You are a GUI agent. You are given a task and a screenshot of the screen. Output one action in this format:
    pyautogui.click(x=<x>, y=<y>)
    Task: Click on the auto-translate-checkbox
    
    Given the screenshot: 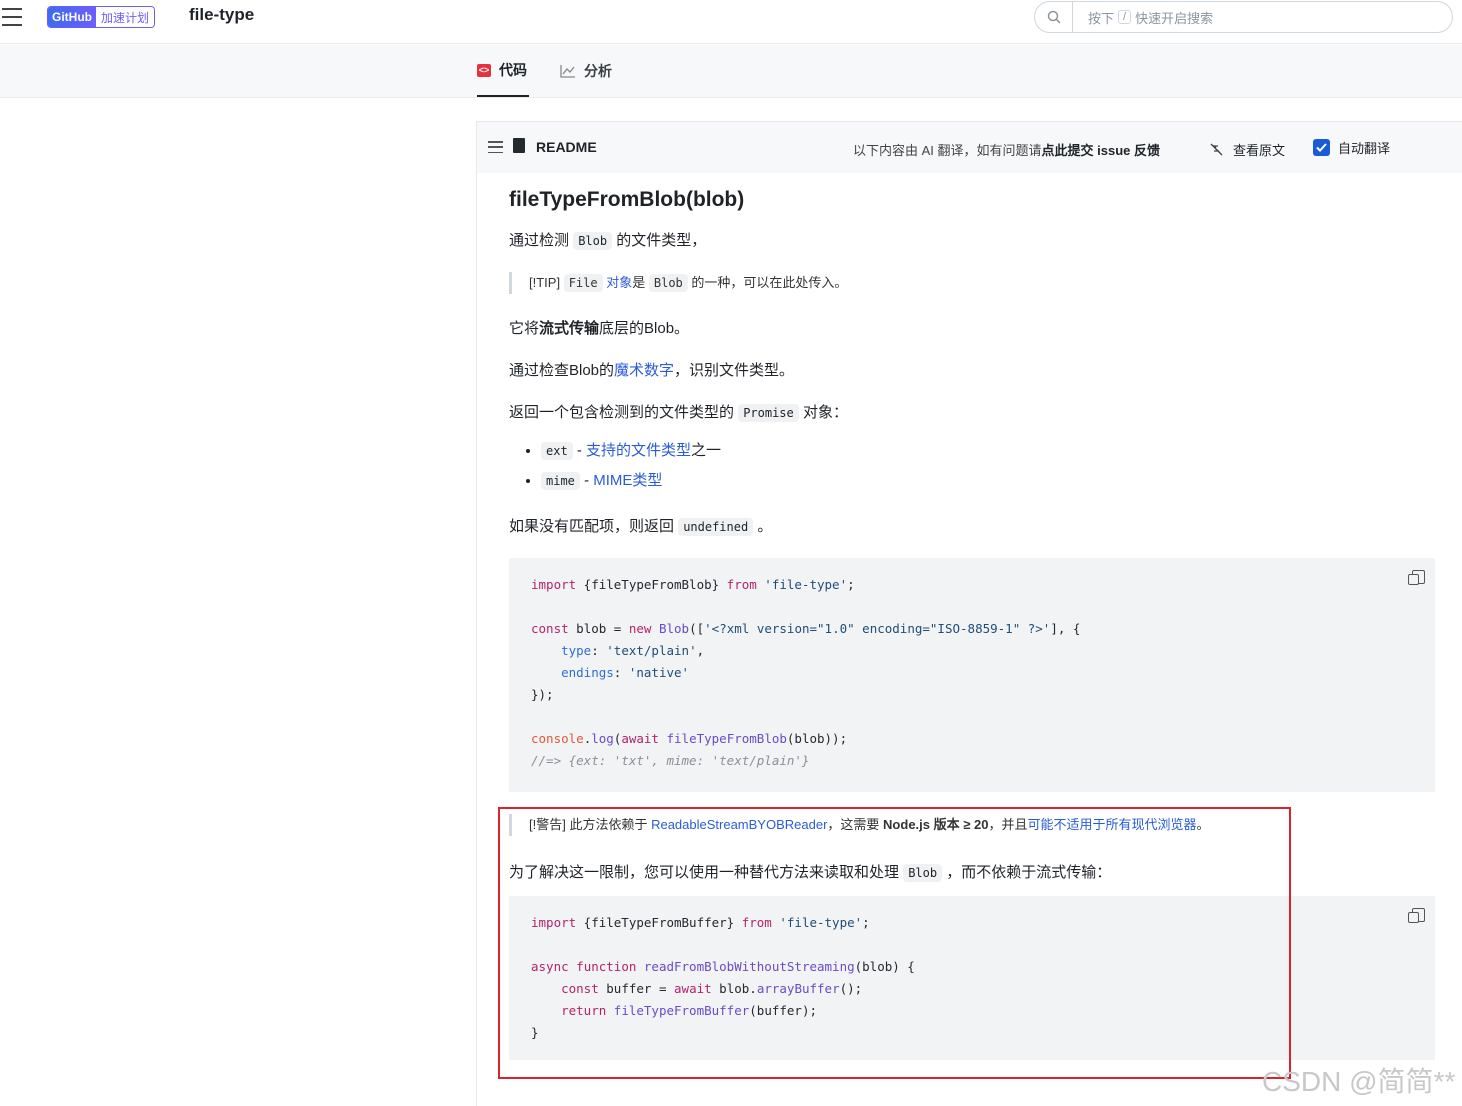 What is the action you would take?
    pyautogui.click(x=1321, y=147)
    